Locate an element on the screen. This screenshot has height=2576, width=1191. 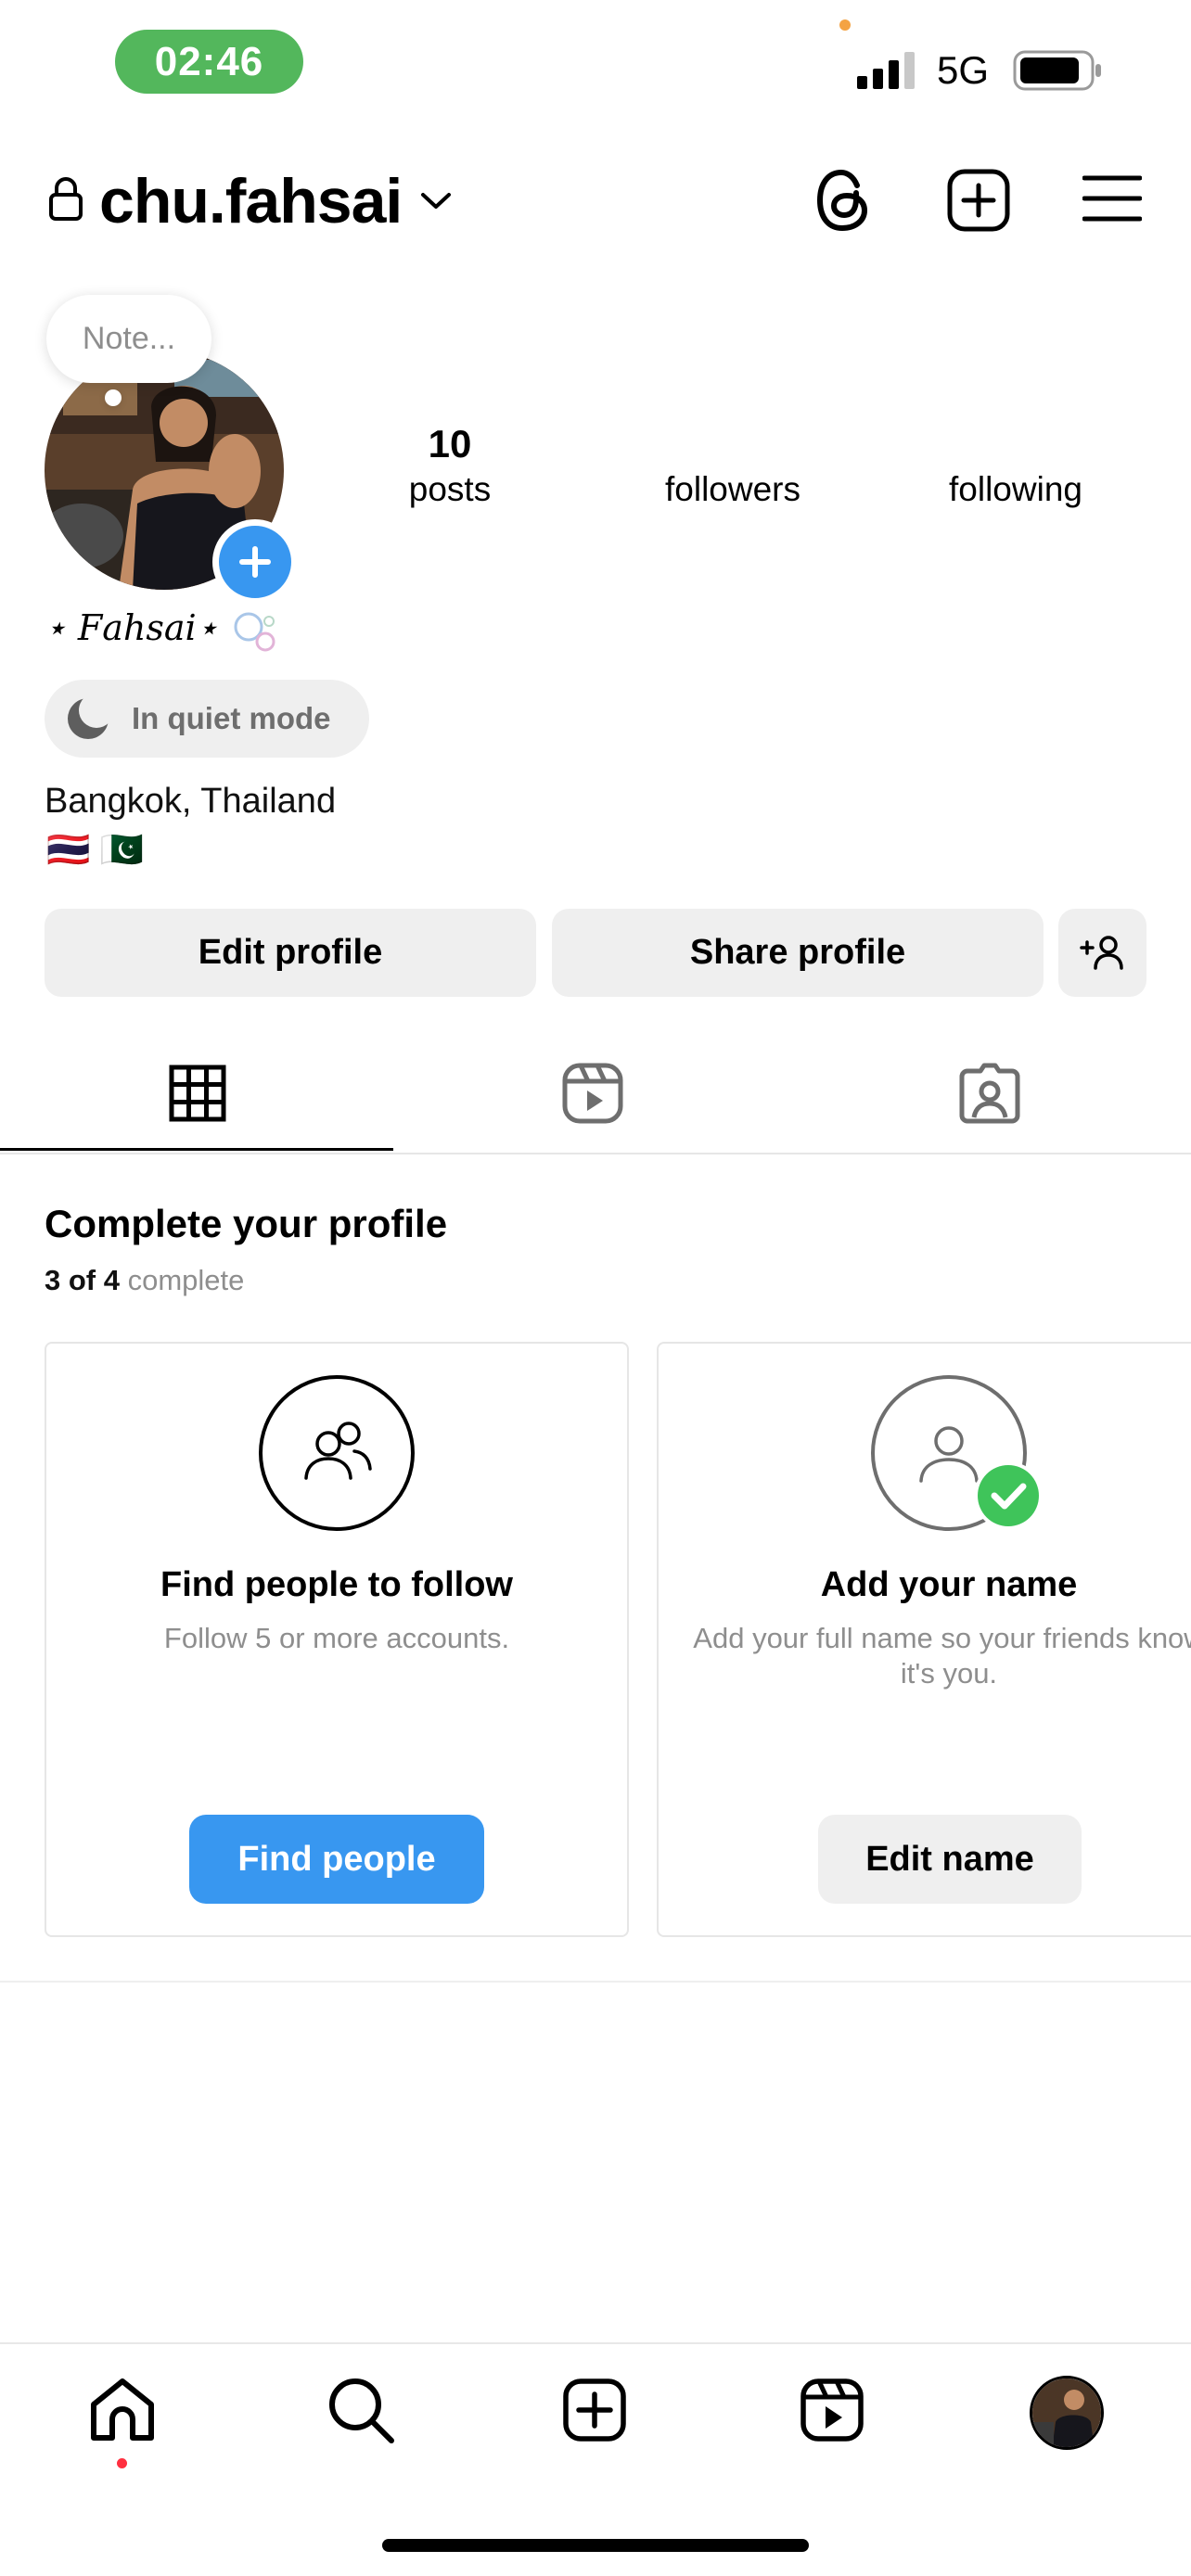
bubbles-icon is located at coordinates (255, 632).